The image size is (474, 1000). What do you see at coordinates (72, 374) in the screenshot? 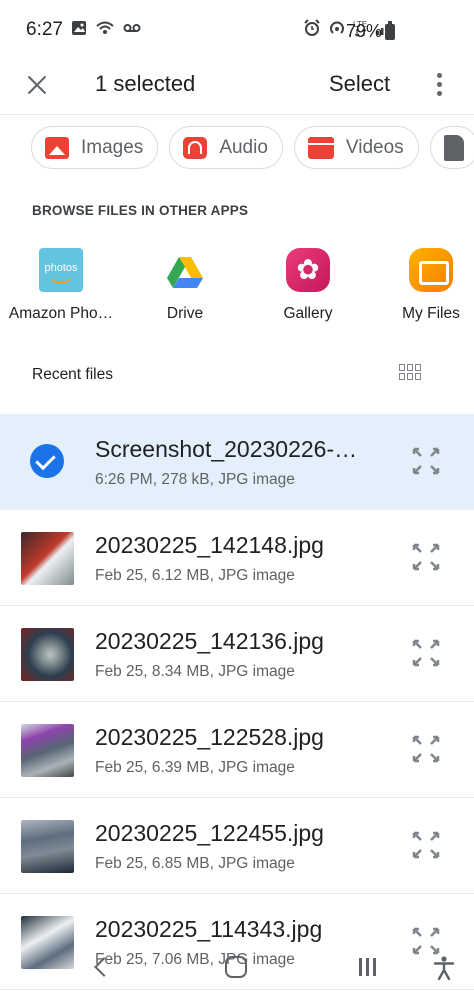
I see `recent-files-header: Recent files` at bounding box center [72, 374].